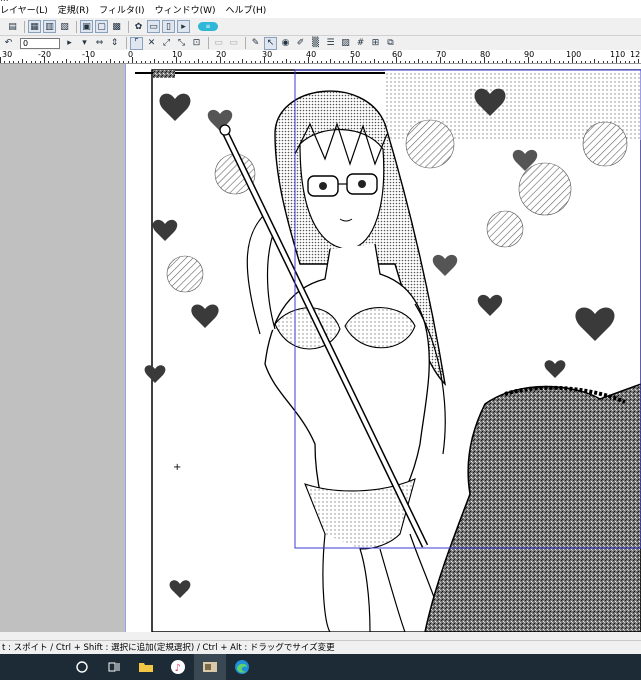 Image resolution: width=641 pixels, height=680 pixels. I want to click on scale-icon: ⤢, so click(166, 43).